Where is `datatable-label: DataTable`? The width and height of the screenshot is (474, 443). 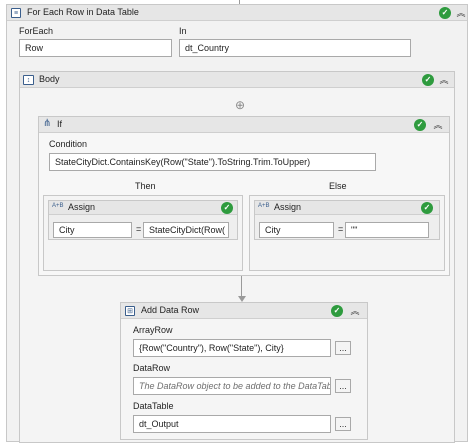 datatable-label: DataTable is located at coordinates (153, 406).